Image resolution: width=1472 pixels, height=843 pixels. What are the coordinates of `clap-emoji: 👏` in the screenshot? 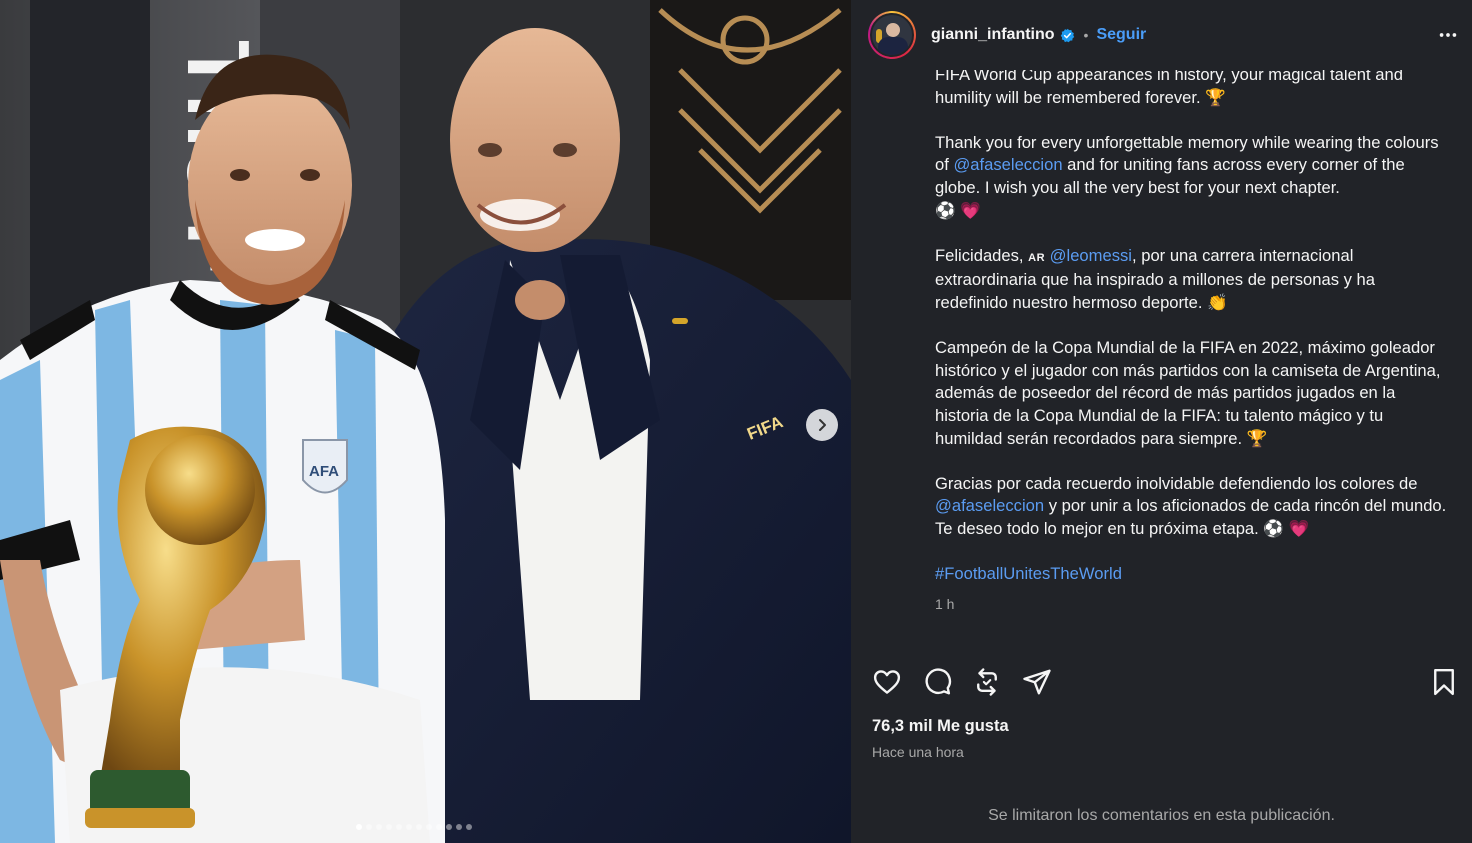 It's located at (1217, 302).